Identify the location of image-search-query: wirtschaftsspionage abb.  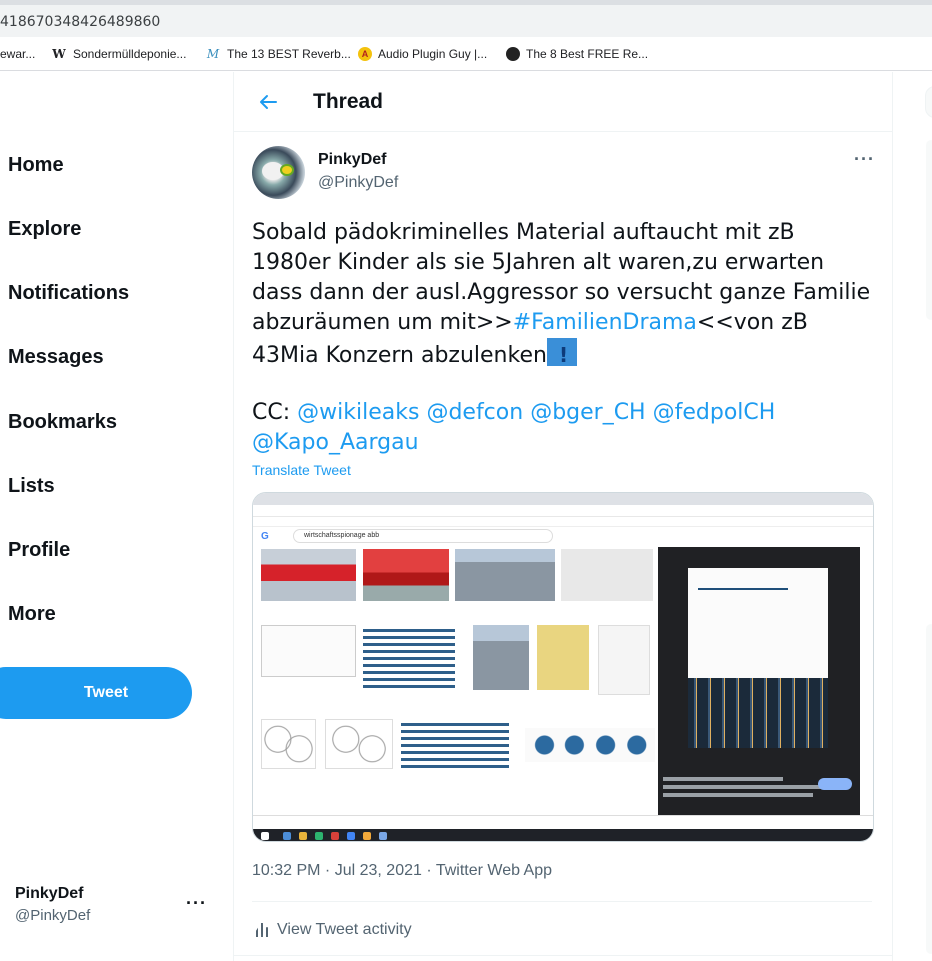
(342, 535).